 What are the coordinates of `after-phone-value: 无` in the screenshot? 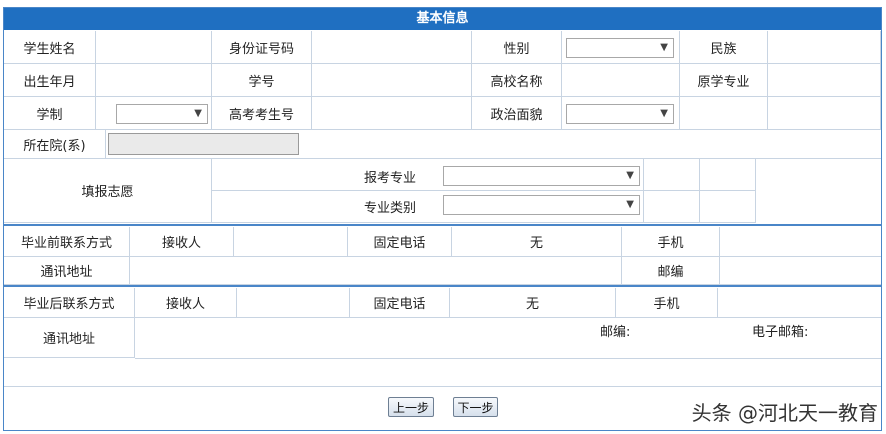 It's located at (533, 303).